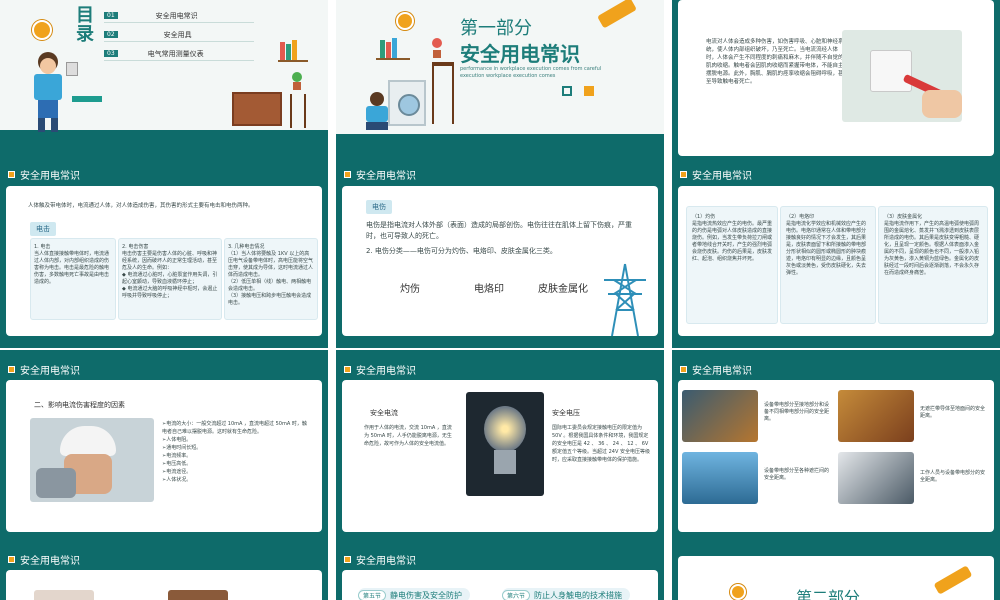  What do you see at coordinates (372, 594) in the screenshot?
I see `section-num: 第五节` at bounding box center [372, 594].